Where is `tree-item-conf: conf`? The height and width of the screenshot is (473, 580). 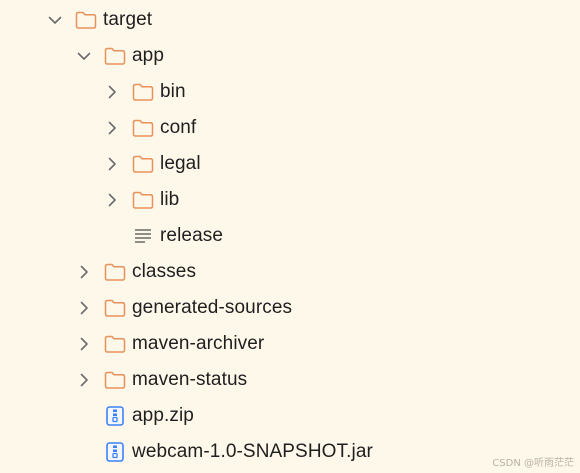
tree-item-conf: conf is located at coordinates (290, 128).